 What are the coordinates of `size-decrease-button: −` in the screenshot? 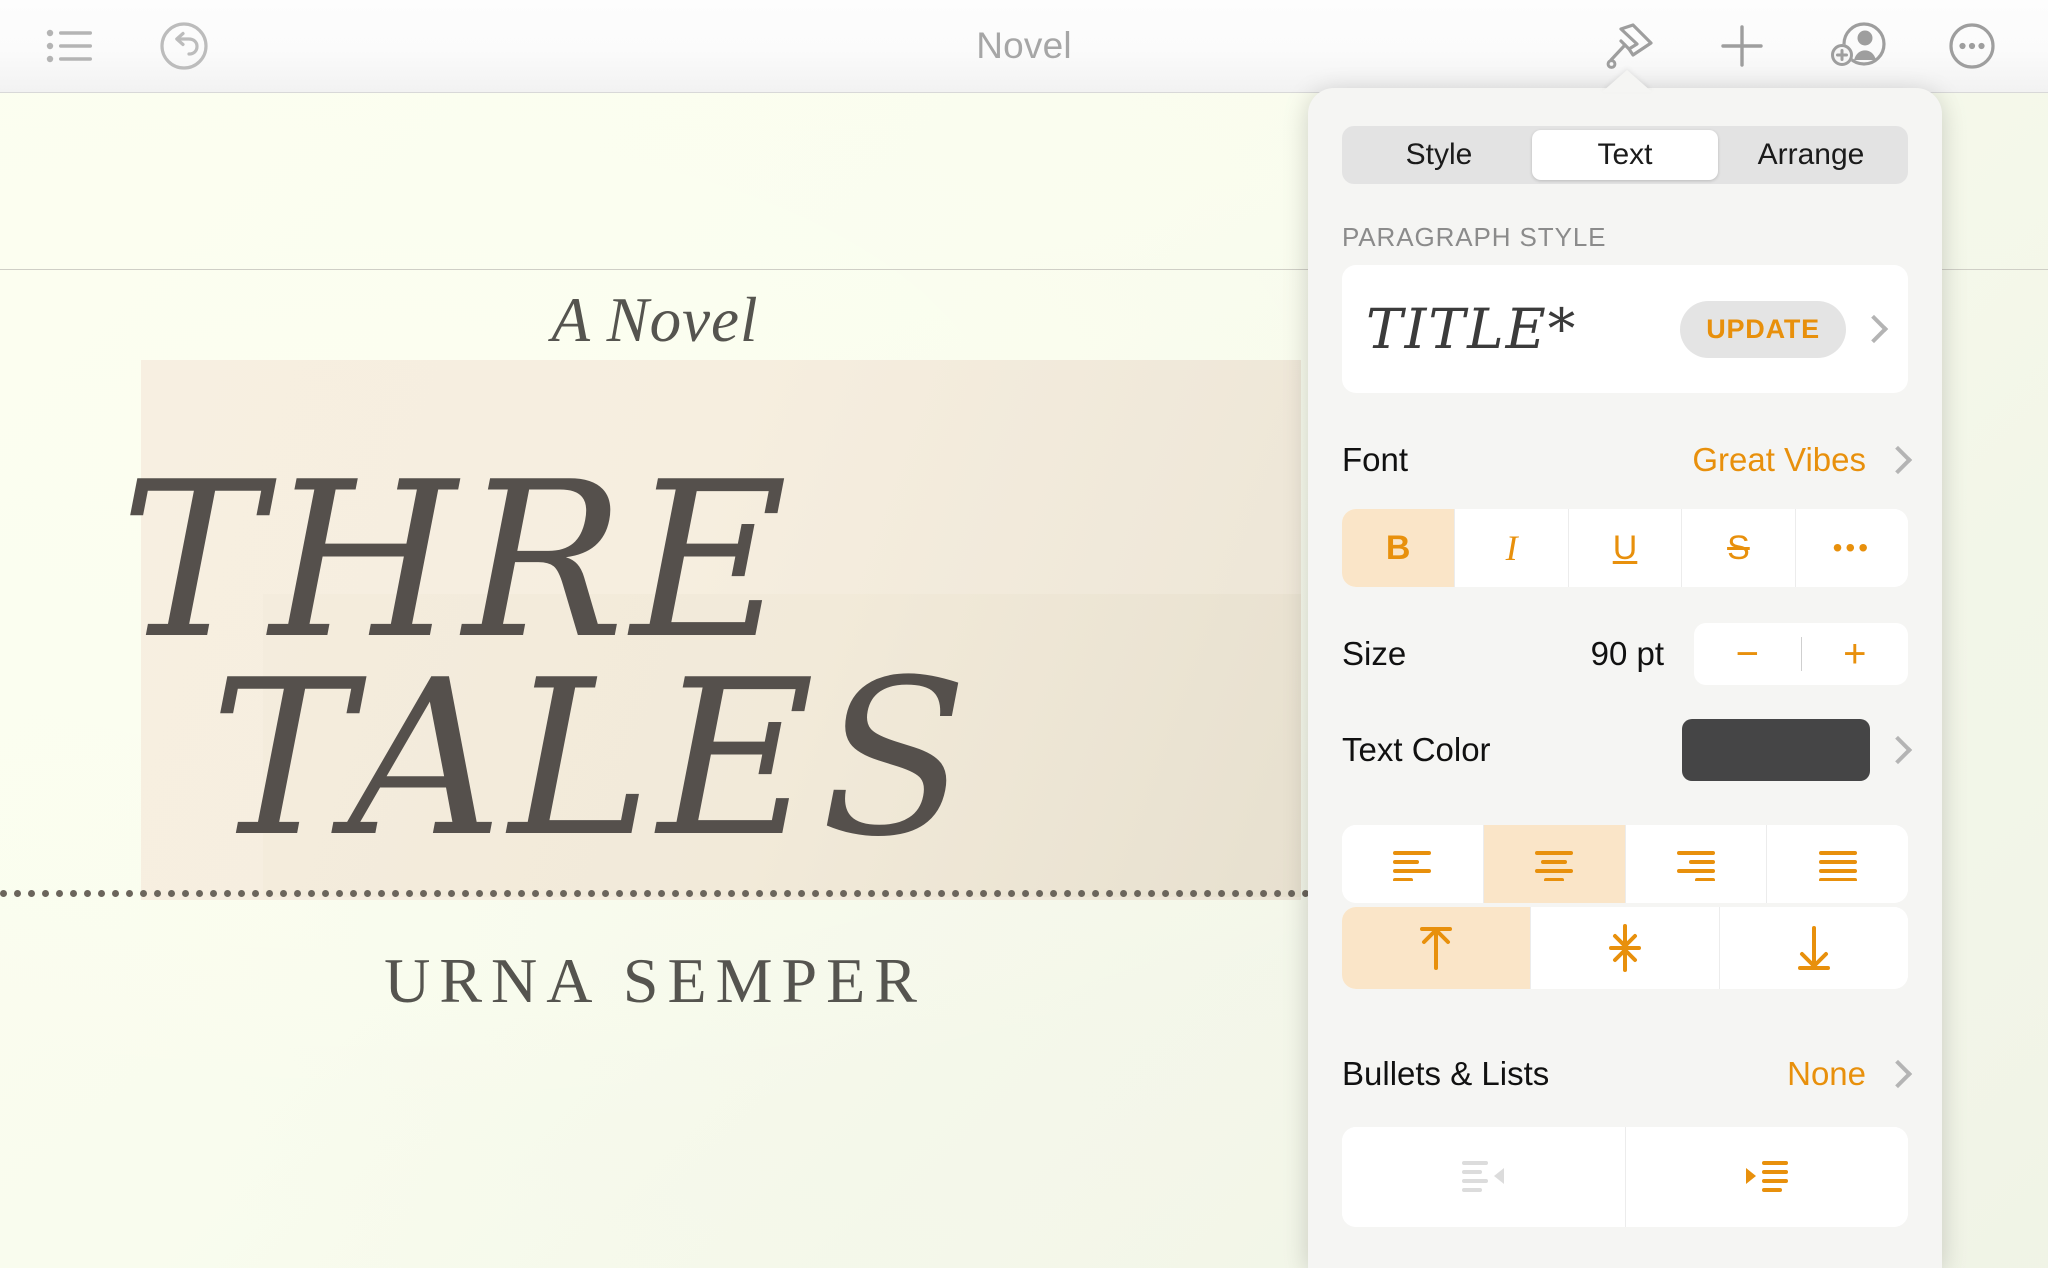 It's located at (1747, 654).